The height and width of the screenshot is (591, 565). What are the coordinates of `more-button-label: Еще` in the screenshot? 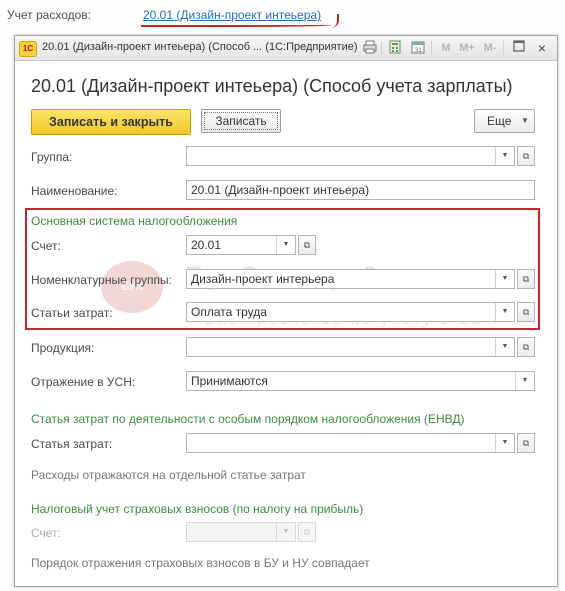 It's located at (499, 121).